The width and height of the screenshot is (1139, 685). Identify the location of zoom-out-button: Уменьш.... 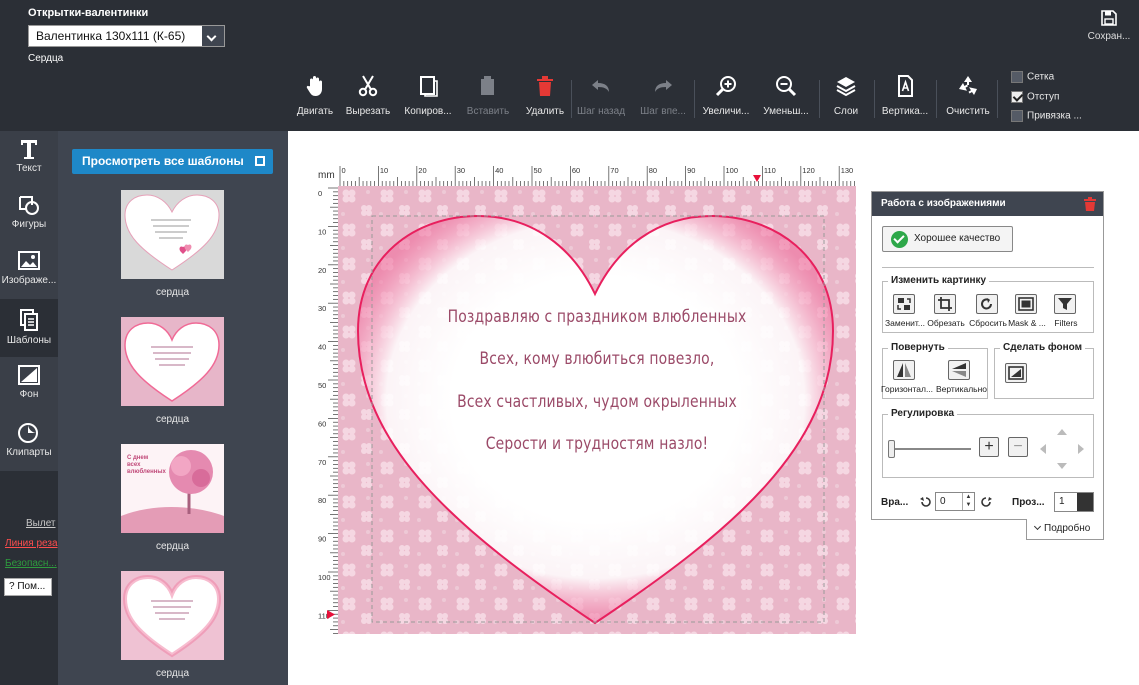
(786, 94).